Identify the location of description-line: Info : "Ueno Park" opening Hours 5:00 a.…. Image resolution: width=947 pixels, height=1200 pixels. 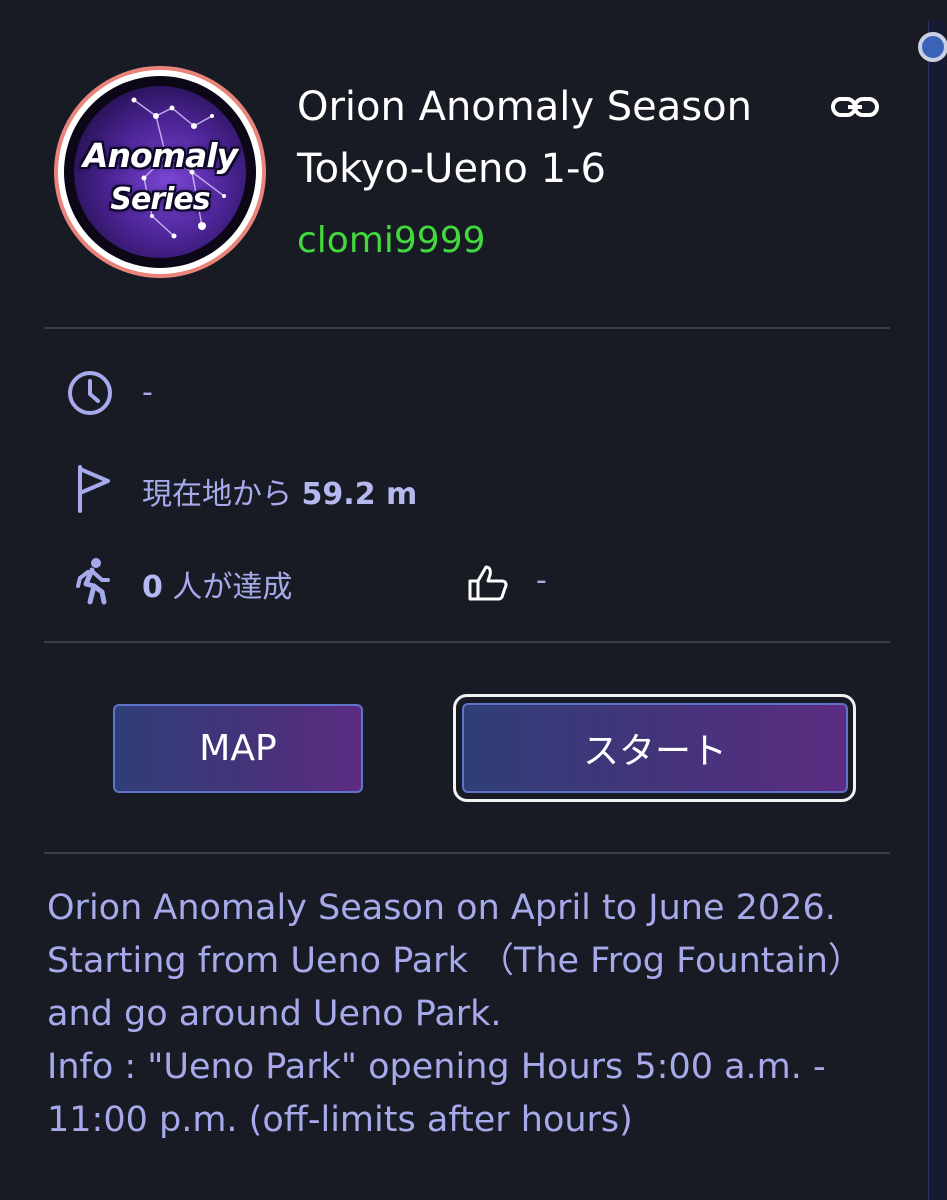
(436, 1067).